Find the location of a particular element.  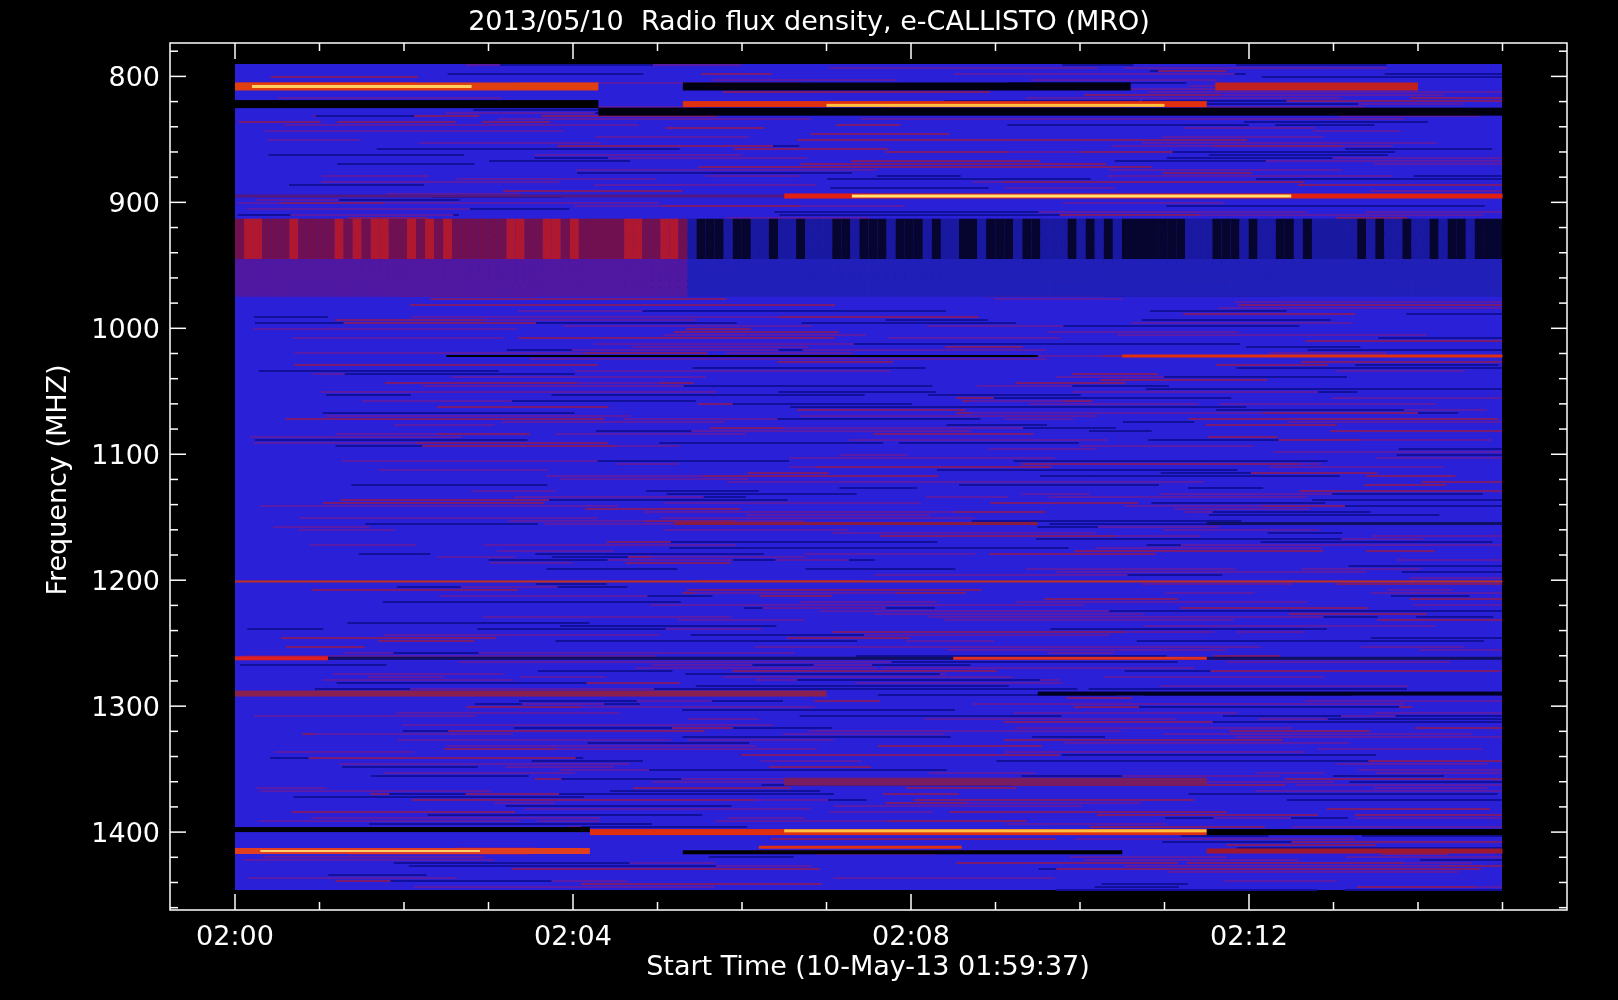

x-tick-label: 02:00 is located at coordinates (235, 935).